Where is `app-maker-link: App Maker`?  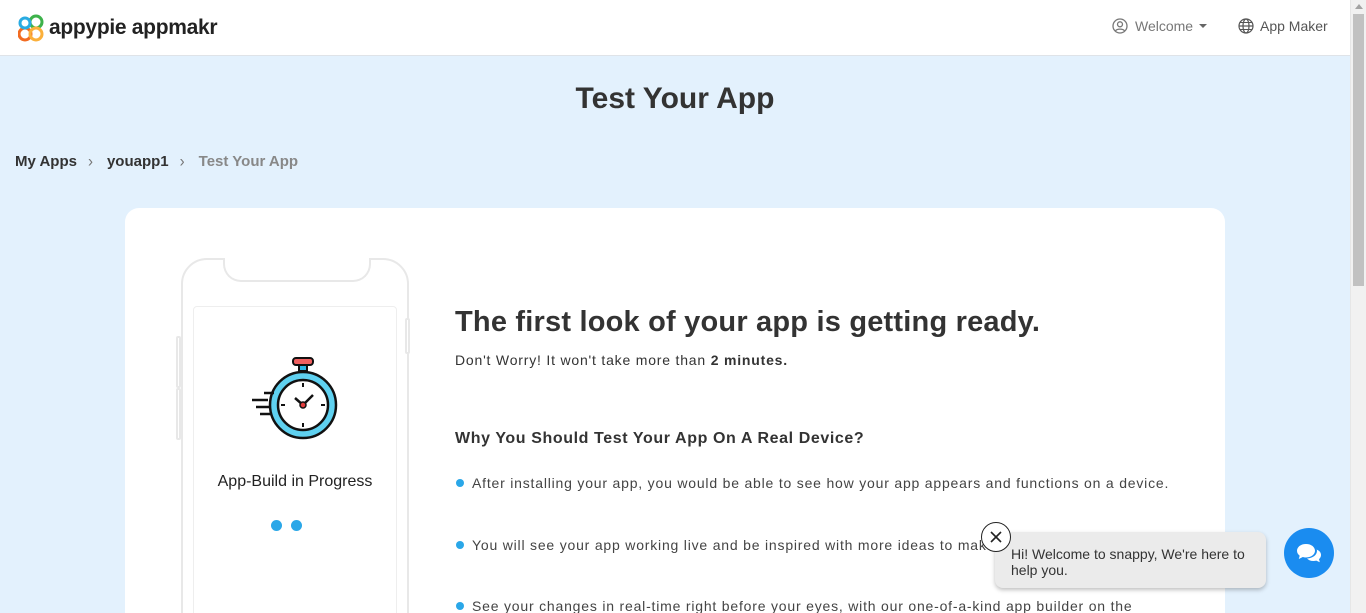
app-maker-link: App Maker is located at coordinates (1283, 26).